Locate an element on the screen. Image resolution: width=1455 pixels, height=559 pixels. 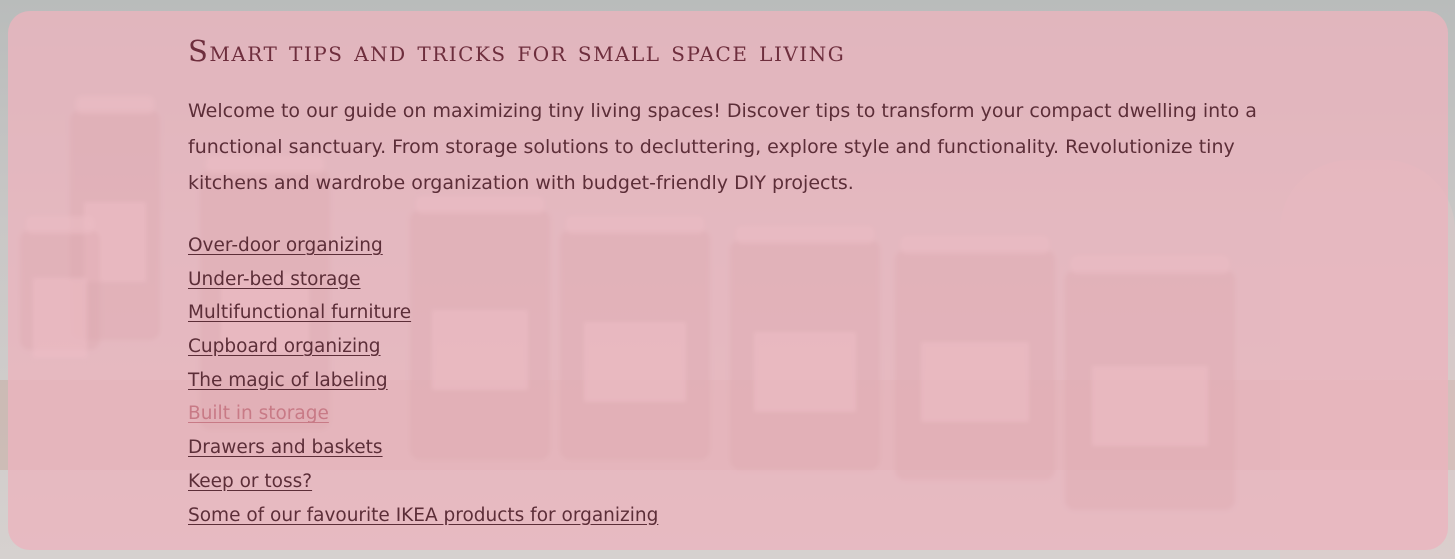
list-item: Over-door organizing is located at coordinates (728, 246).